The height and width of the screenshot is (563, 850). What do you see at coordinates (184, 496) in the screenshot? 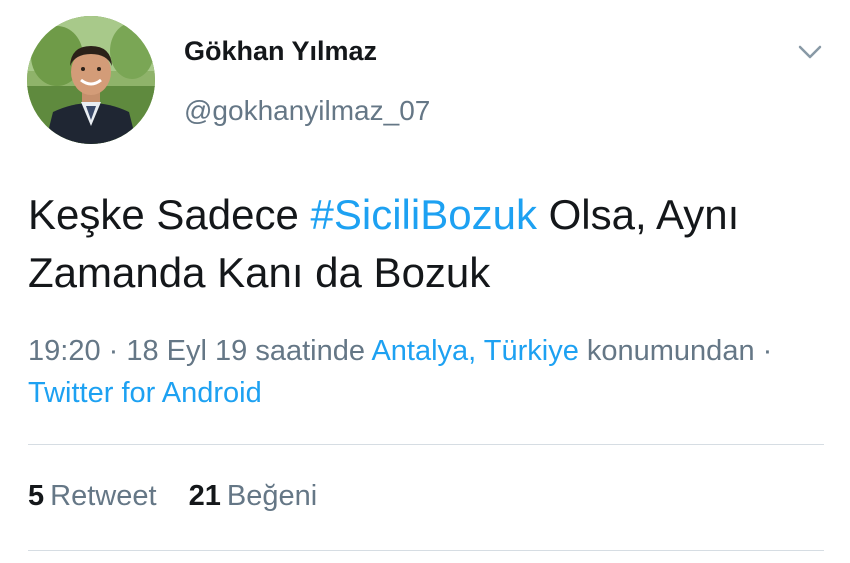
I see `tweet-stats: 5 Retweet 21 Beğeni` at bounding box center [184, 496].